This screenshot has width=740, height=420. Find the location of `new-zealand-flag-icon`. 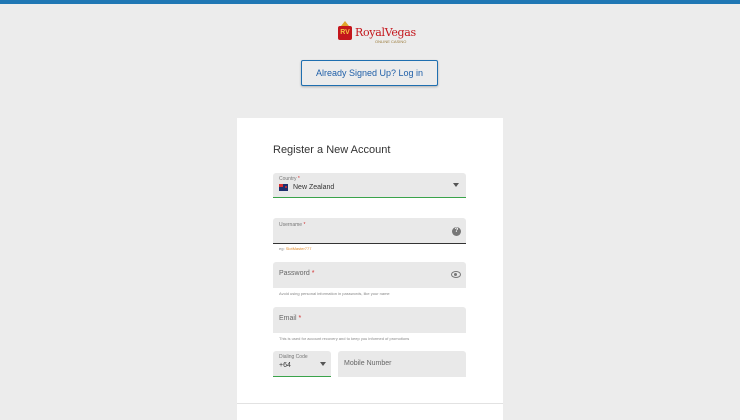

new-zealand-flag-icon is located at coordinates (283, 187).